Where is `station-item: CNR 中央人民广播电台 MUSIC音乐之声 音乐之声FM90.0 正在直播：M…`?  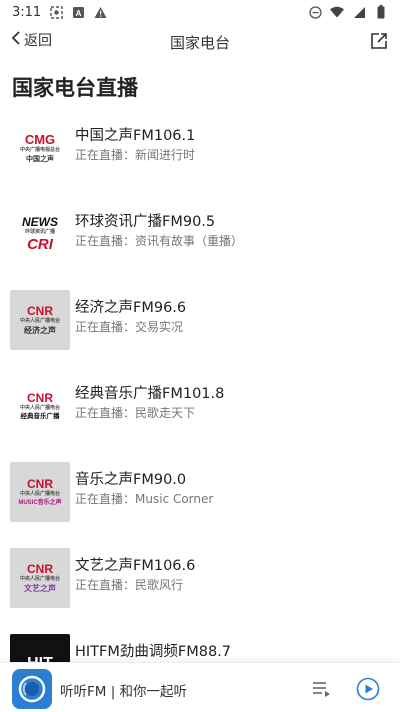 station-item: CNR 中央人民广播电台 MUSIC音乐之声 音乐之声FM90.0 正在直播：M… is located at coordinates (200, 492).